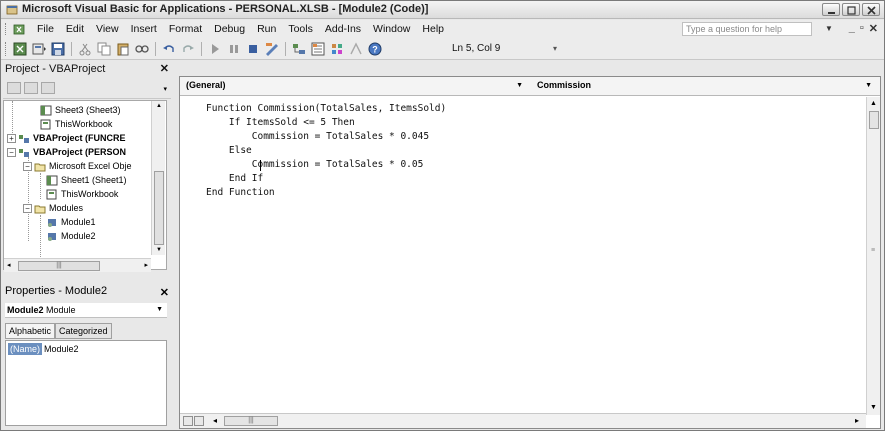 This screenshot has height=431, width=885. Describe the element at coordinates (20, 29) in the screenshot. I see `excel-view-icon` at that location.